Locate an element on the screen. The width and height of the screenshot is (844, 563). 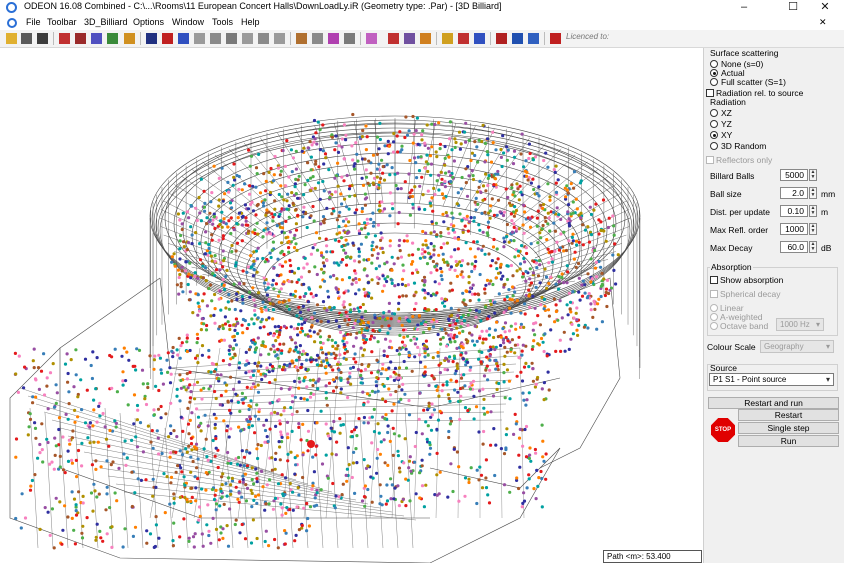
wave-icon is located at coordinates (501, 38).